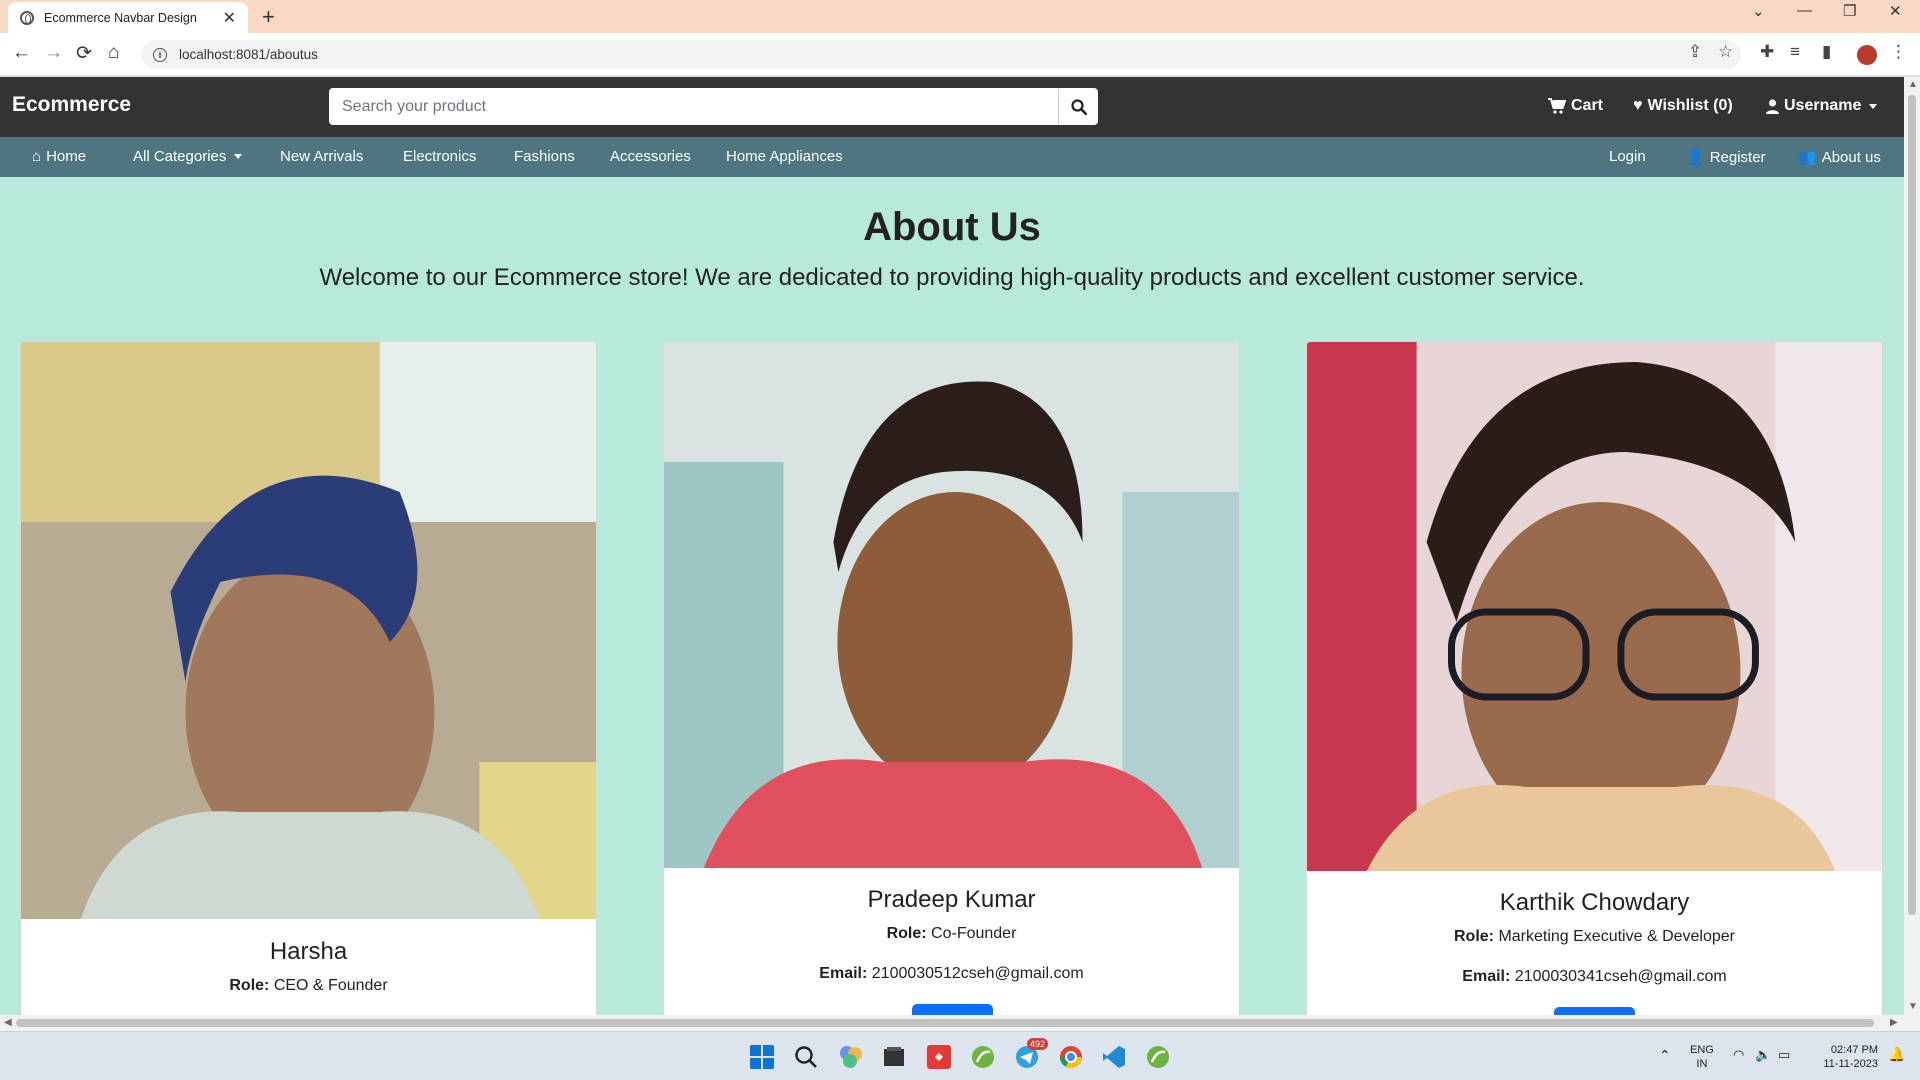 The width and height of the screenshot is (1920, 1080). Describe the element at coordinates (1867, 55) in the screenshot. I see `profile-avatar` at that location.